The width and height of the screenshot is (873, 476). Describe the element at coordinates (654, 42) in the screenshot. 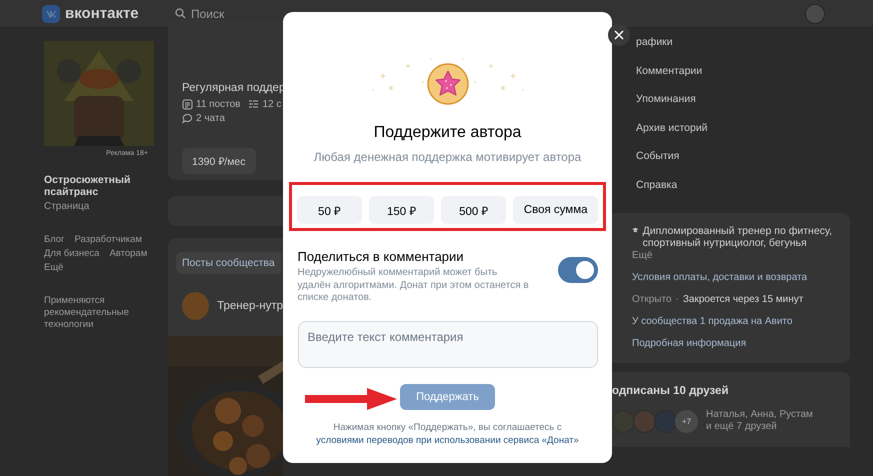

I see `menu-item: рафики` at that location.